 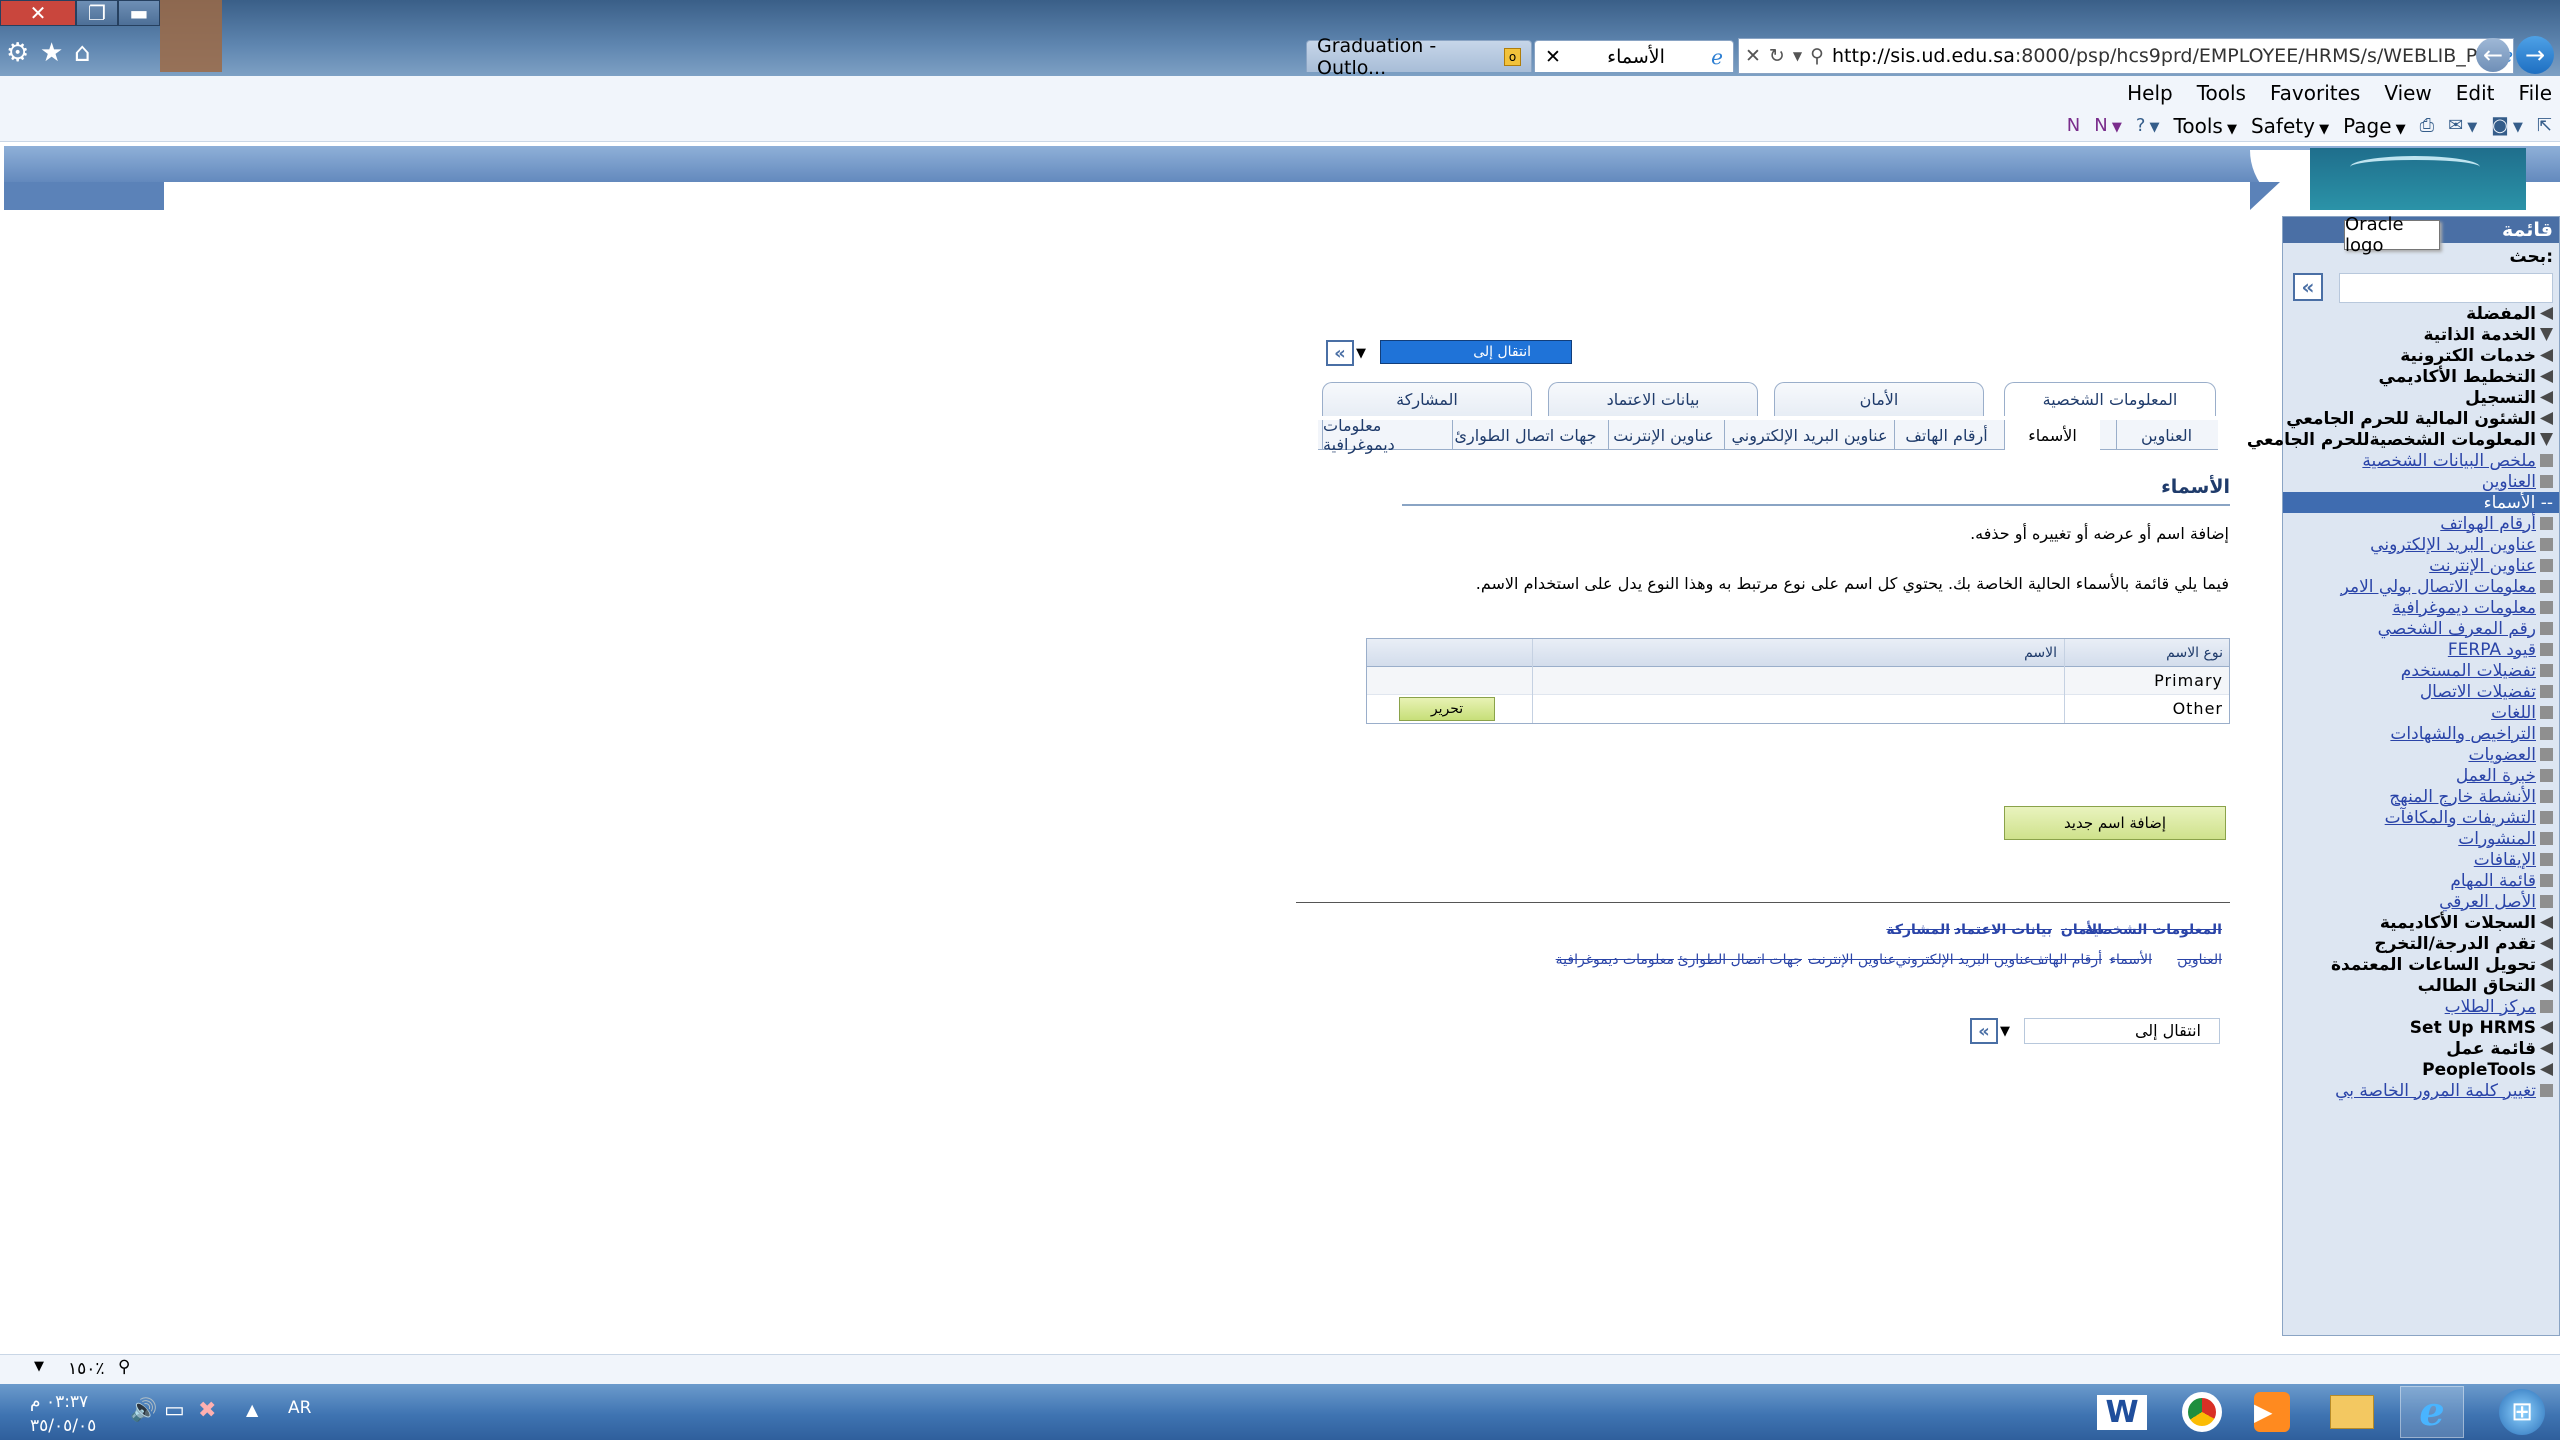 I want to click on tools-menu: Tools, so click(x=2205, y=126).